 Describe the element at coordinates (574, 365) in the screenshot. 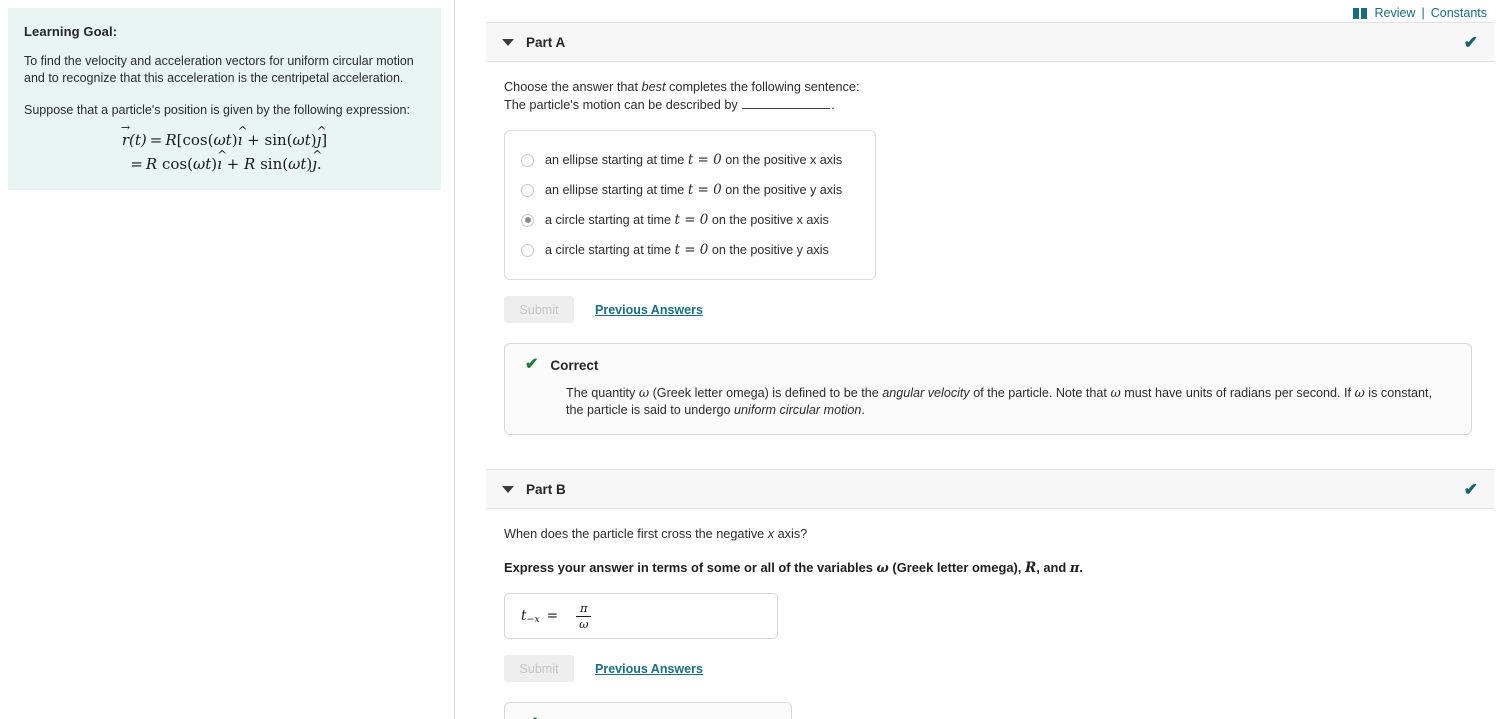

I see `part-a-feedback-title: Correct` at that location.